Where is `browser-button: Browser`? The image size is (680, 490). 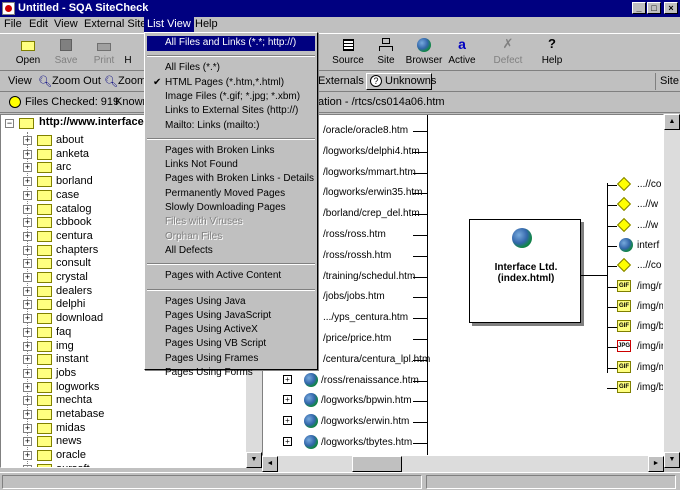 browser-button: Browser is located at coordinates (424, 54).